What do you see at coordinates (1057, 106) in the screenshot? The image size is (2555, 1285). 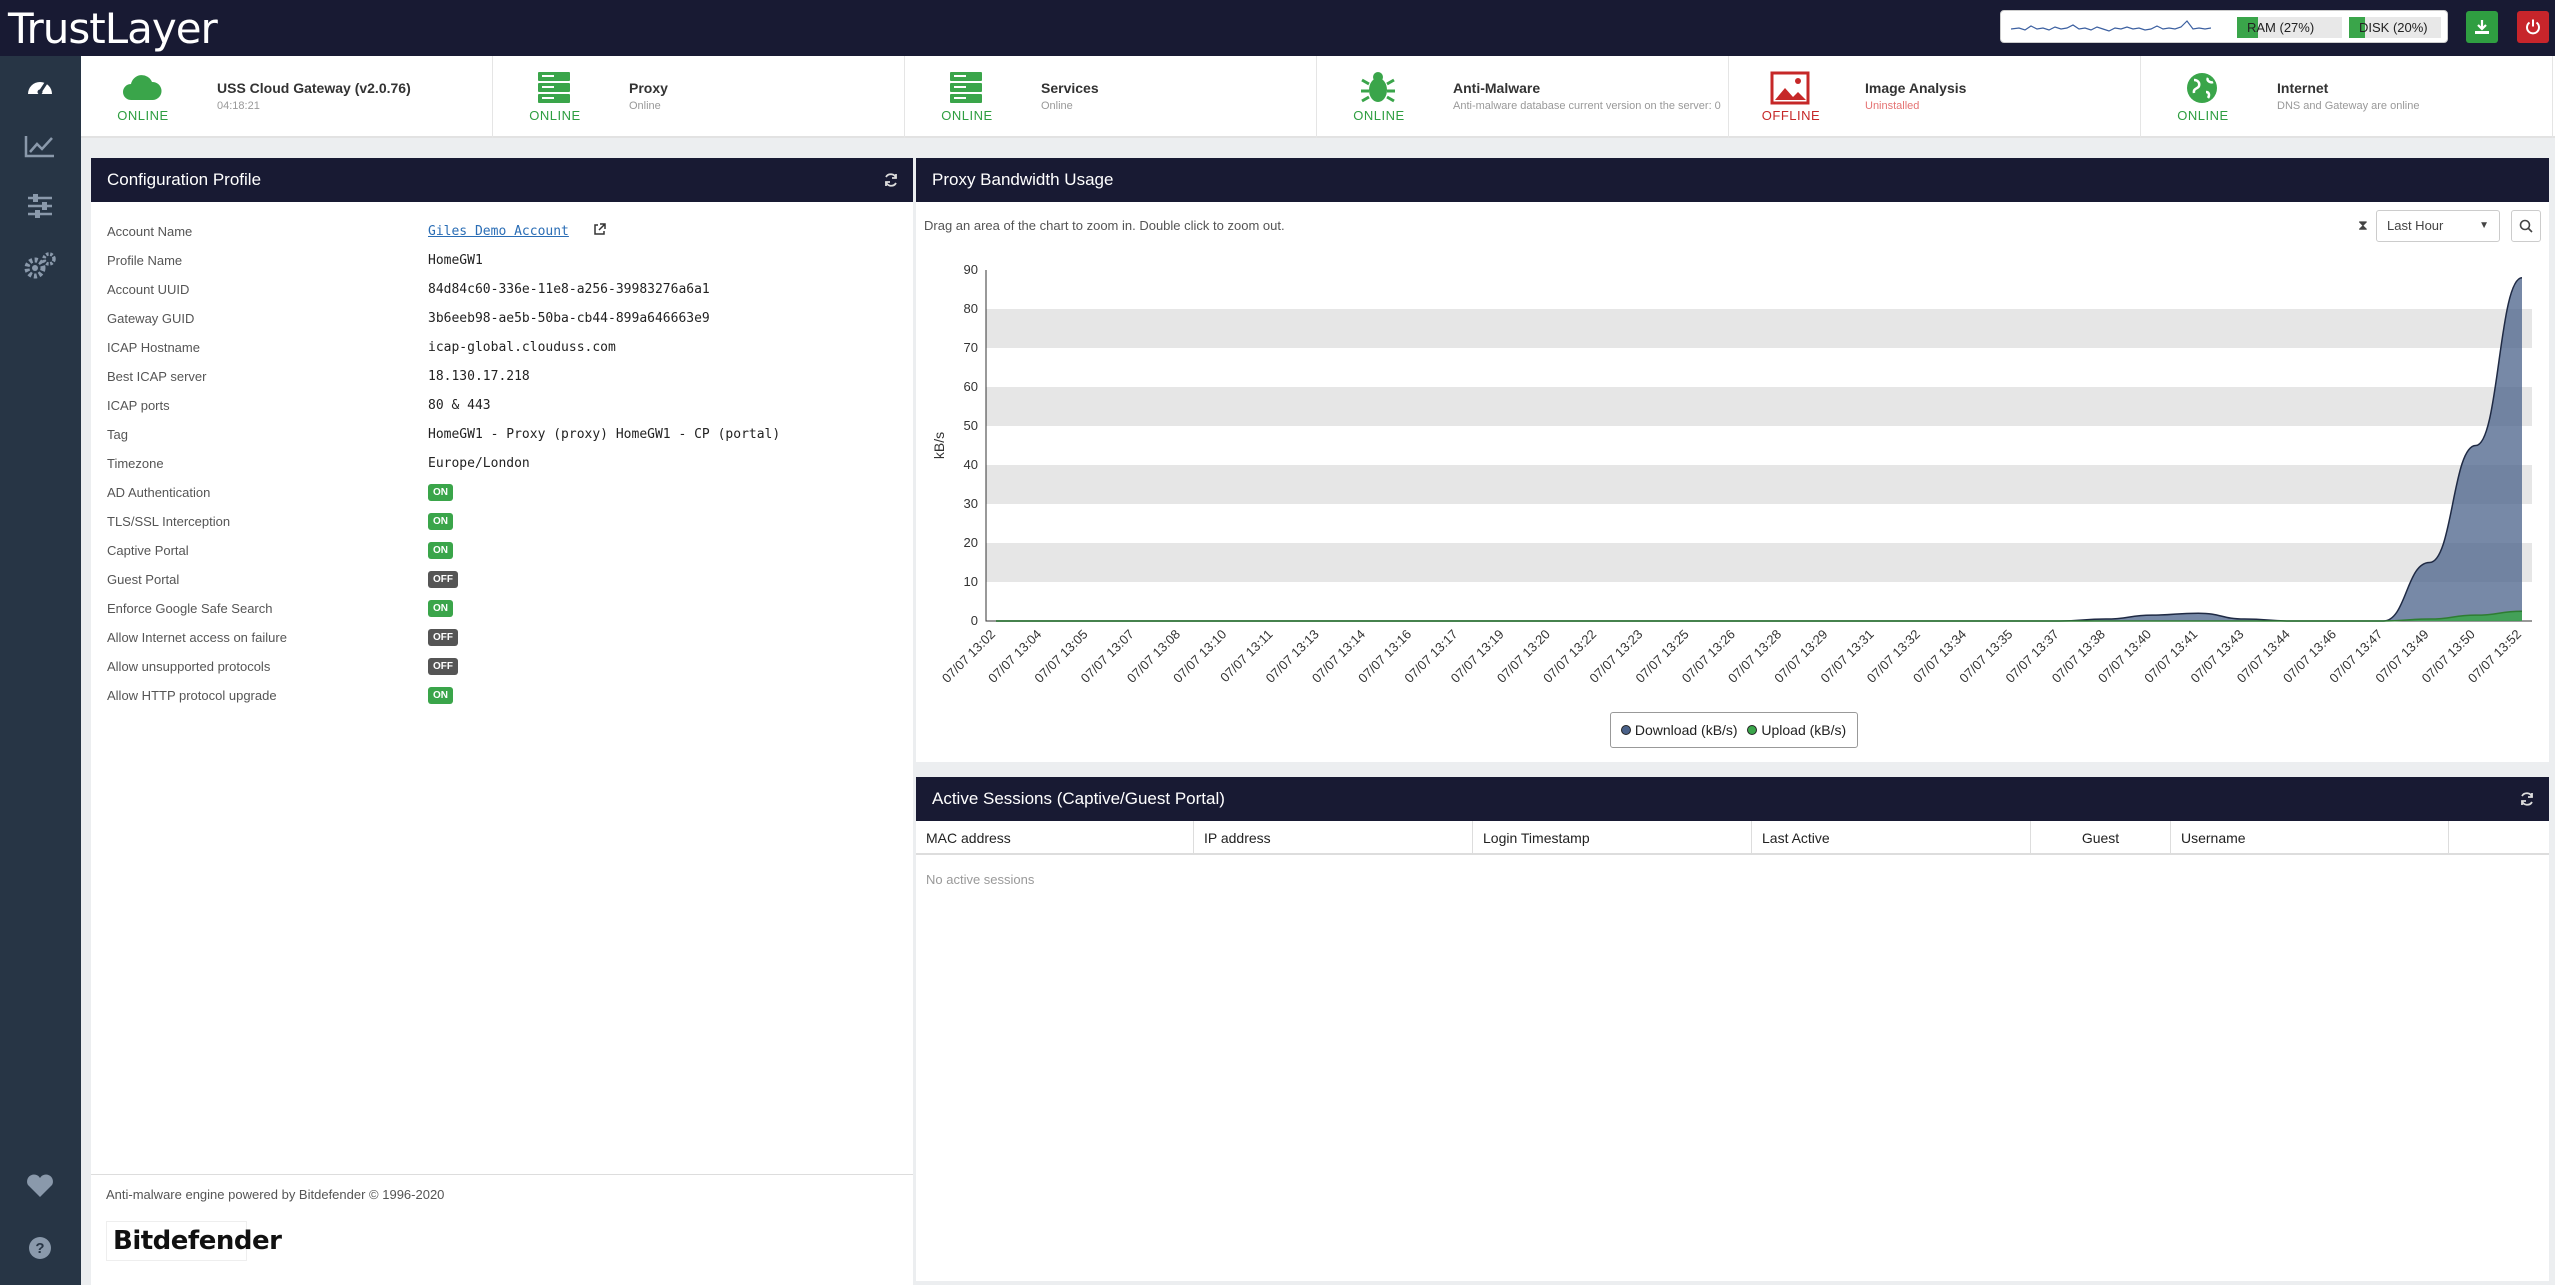 I see `status-detail: Online` at bounding box center [1057, 106].